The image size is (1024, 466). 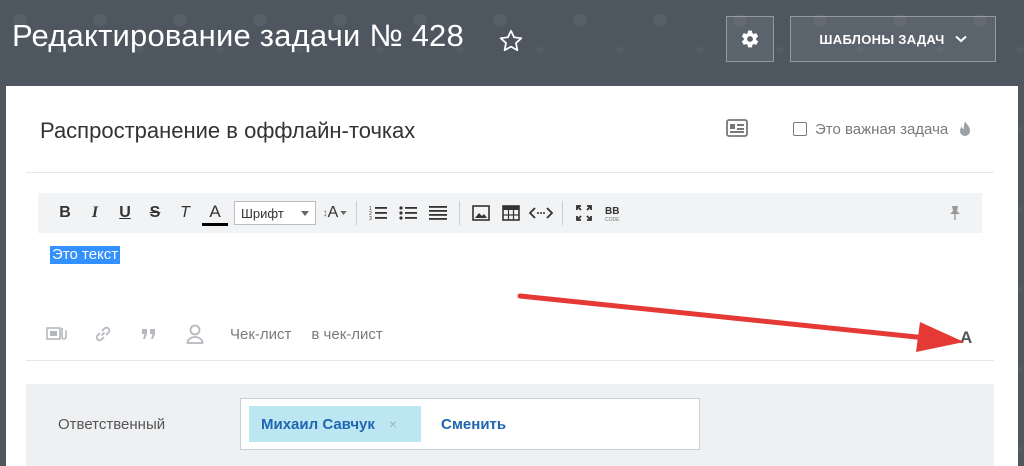 I want to click on text-color-button: A, so click(x=215, y=213).